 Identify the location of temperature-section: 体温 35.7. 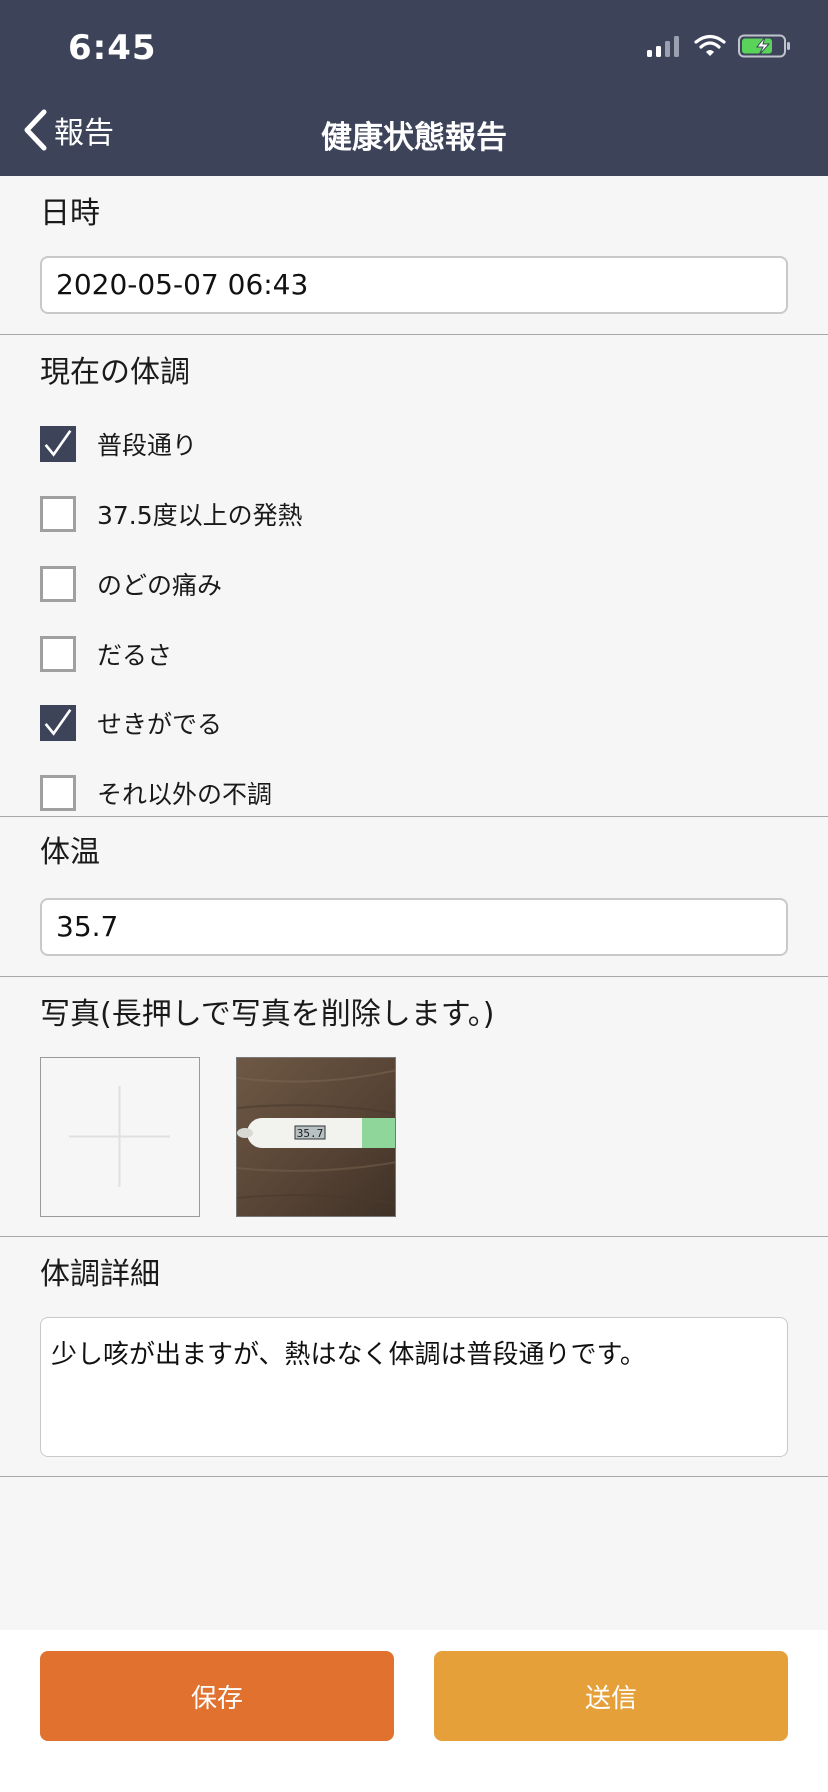
(414, 897).